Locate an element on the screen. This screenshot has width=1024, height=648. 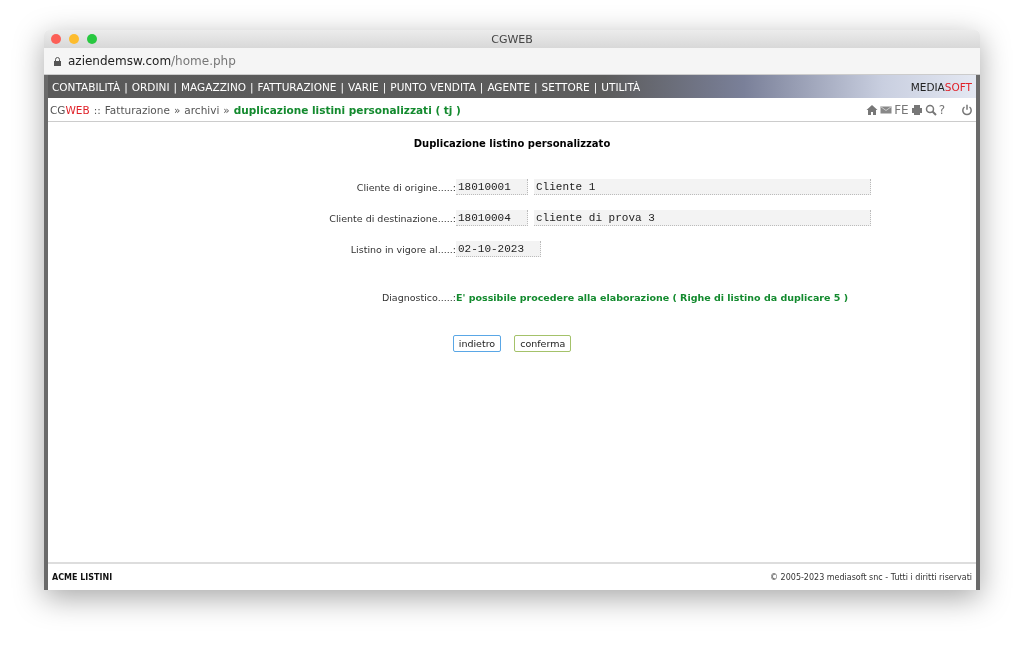
home-icon is located at coordinates (872, 109).